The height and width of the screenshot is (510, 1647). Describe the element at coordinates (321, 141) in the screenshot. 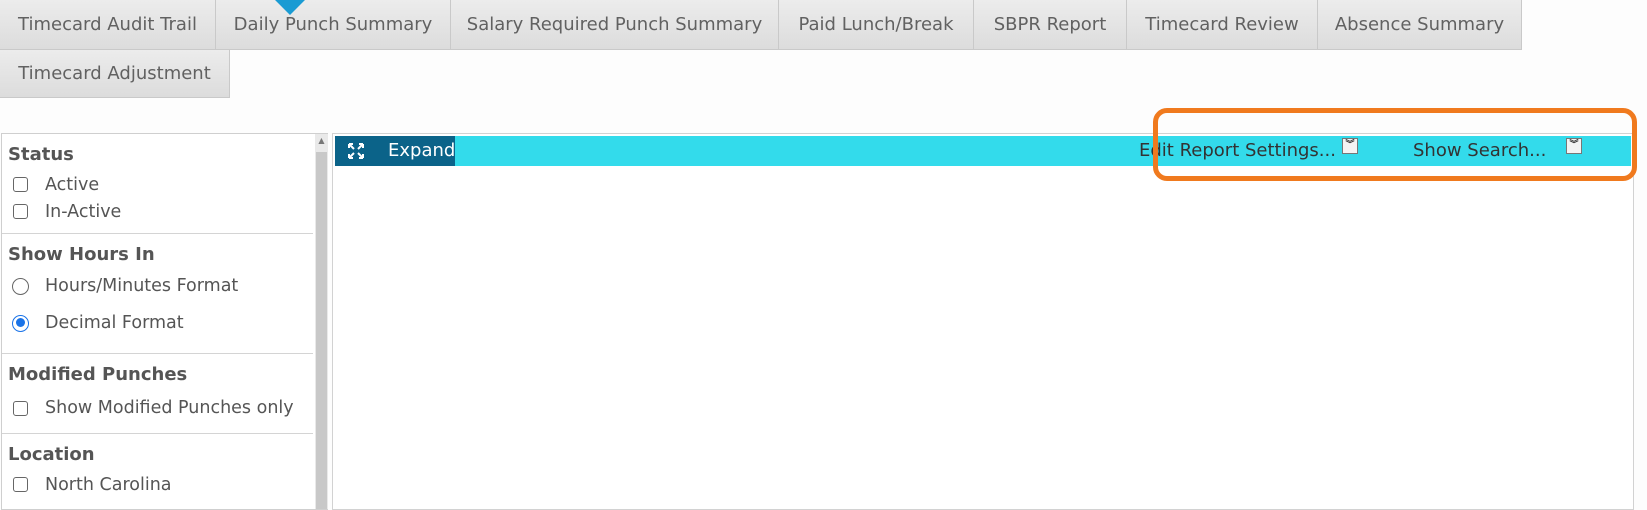

I see `scroll-up-arrow-icon: ▲` at that location.